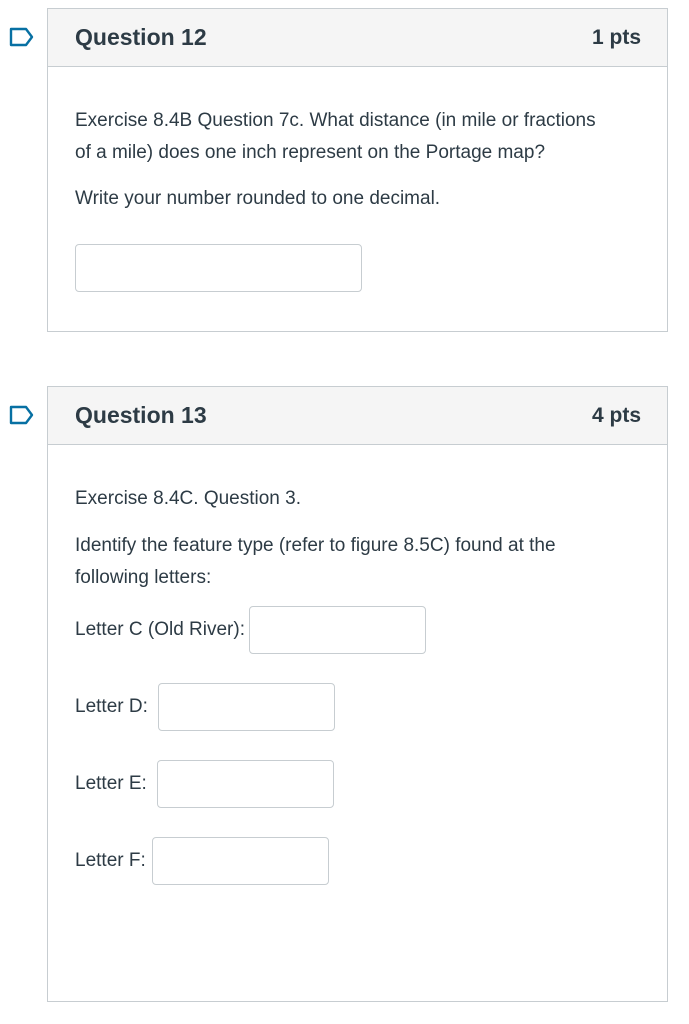 Image resolution: width=689 pixels, height=1024 pixels. I want to click on question-prompt-line: following letters:, so click(143, 577).